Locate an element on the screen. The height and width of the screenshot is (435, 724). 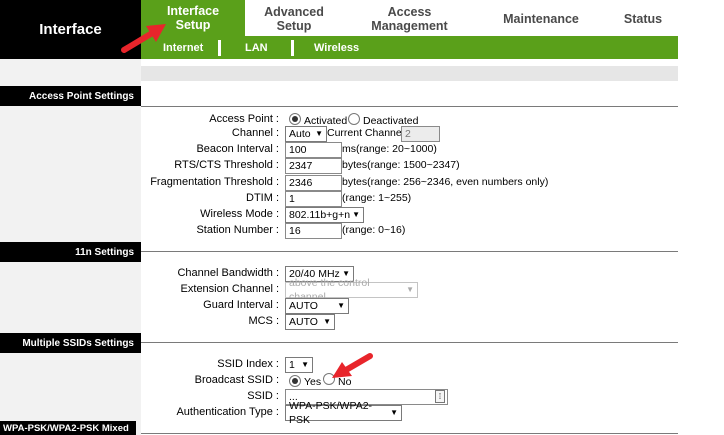
sub-nav is located at coordinates (409, 47).